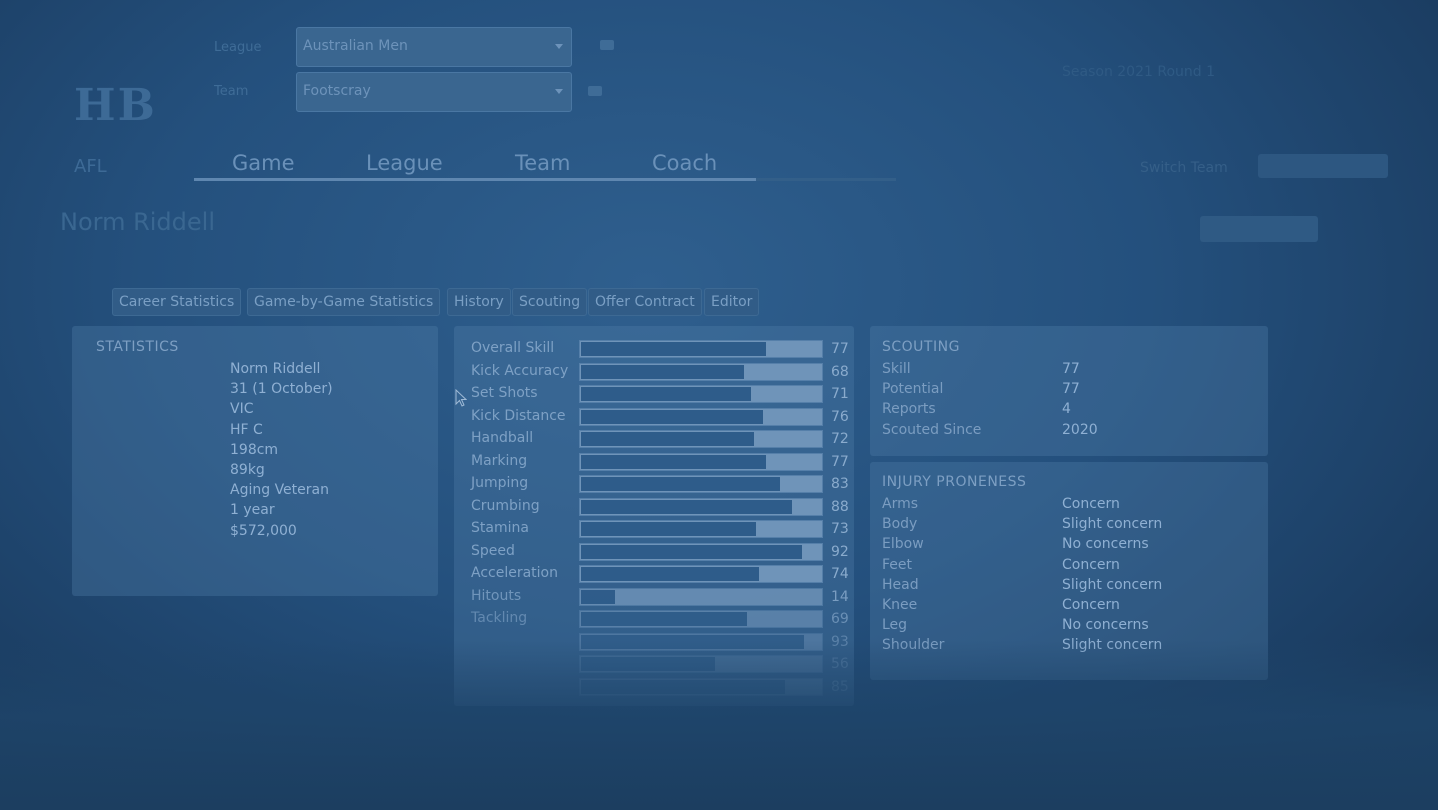 The image size is (1438, 810). What do you see at coordinates (903, 544) in the screenshot?
I see `injury-key: Elbow` at bounding box center [903, 544].